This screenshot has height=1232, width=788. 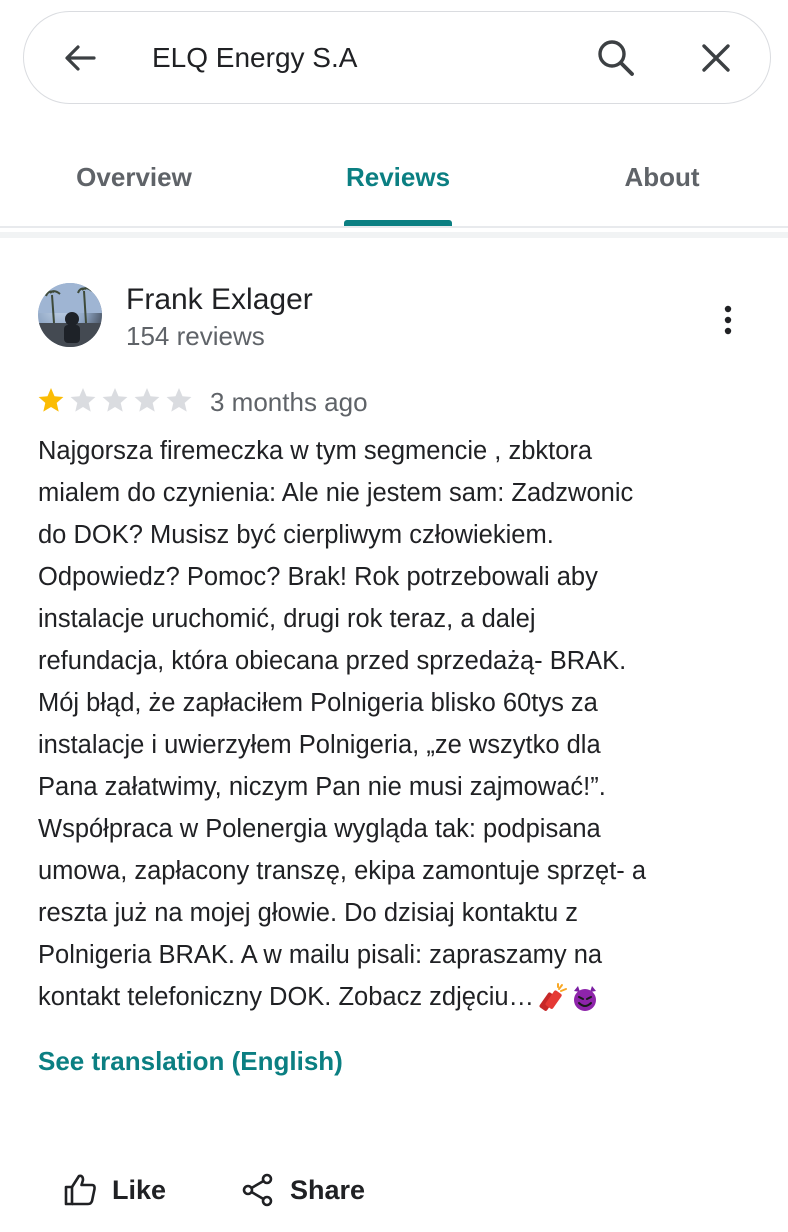 What do you see at coordinates (257, 1190) in the screenshot?
I see `share-icon` at bounding box center [257, 1190].